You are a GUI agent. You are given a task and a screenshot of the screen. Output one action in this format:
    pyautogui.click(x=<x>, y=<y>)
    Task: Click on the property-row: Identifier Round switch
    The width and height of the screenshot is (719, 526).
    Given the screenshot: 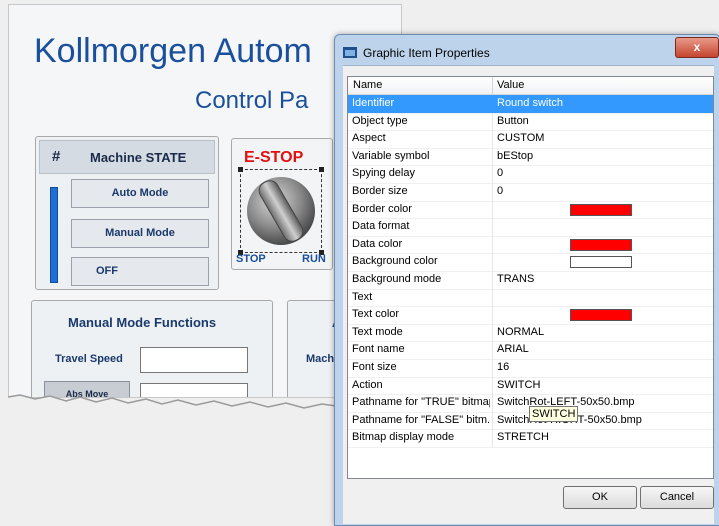 What is the action you would take?
    pyautogui.click(x=530, y=104)
    